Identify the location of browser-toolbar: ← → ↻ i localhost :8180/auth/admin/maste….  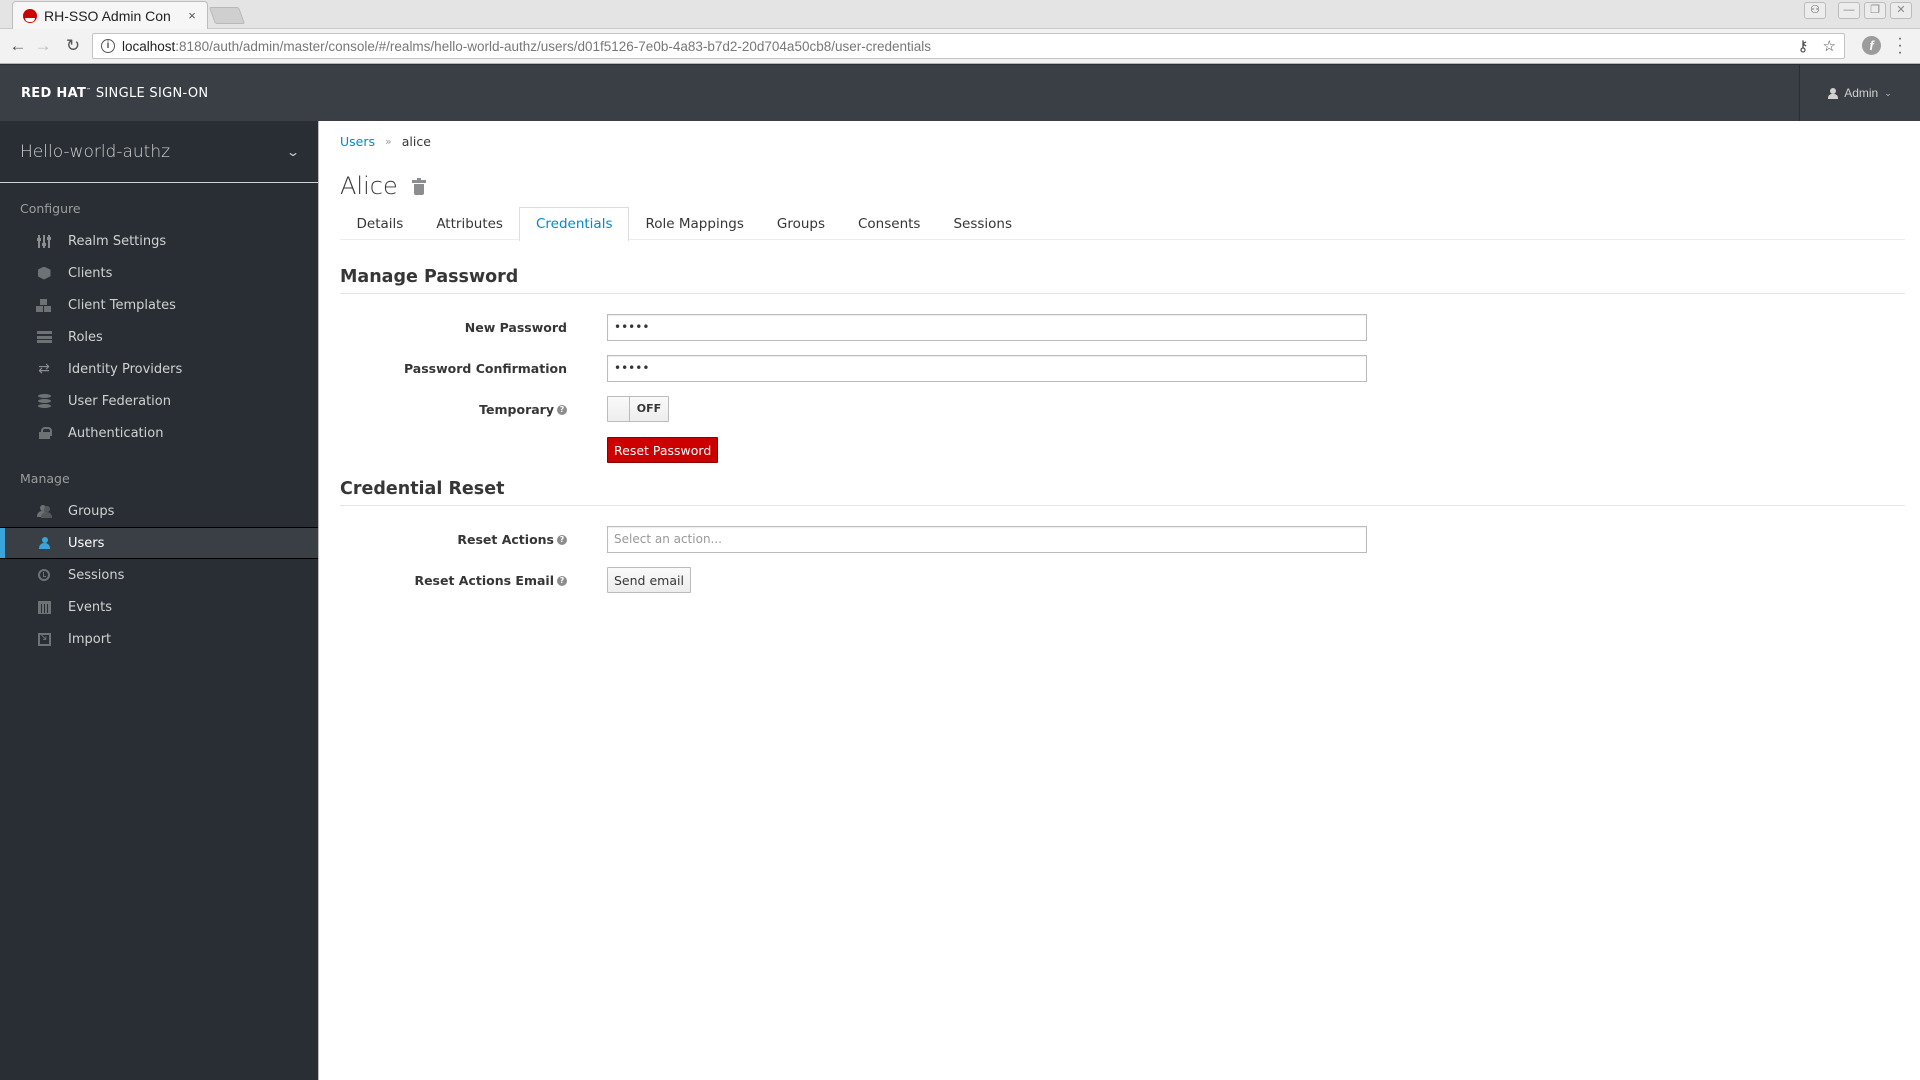
(960, 46).